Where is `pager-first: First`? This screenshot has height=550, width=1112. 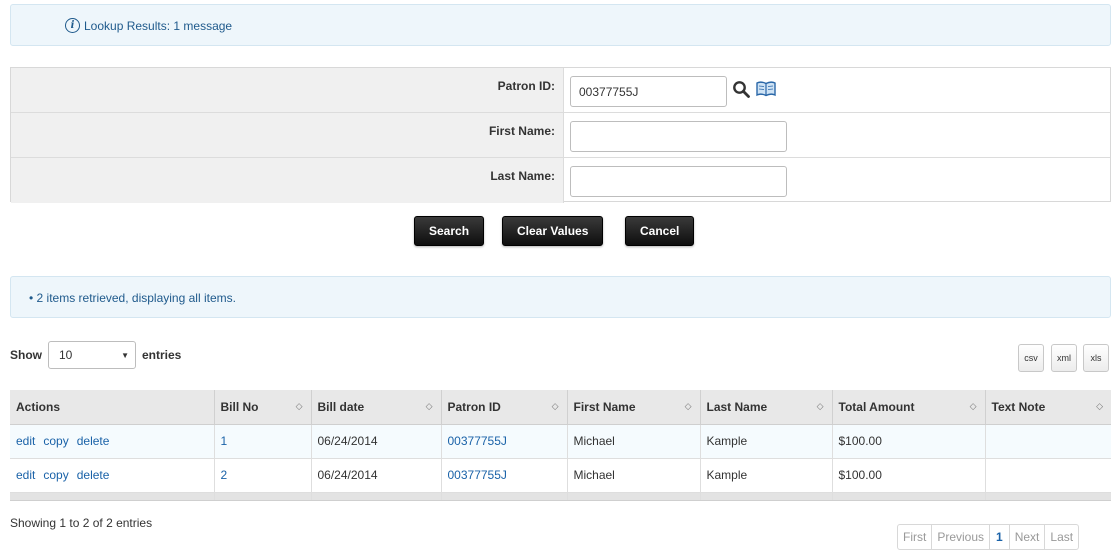
pager-first: First is located at coordinates (915, 537).